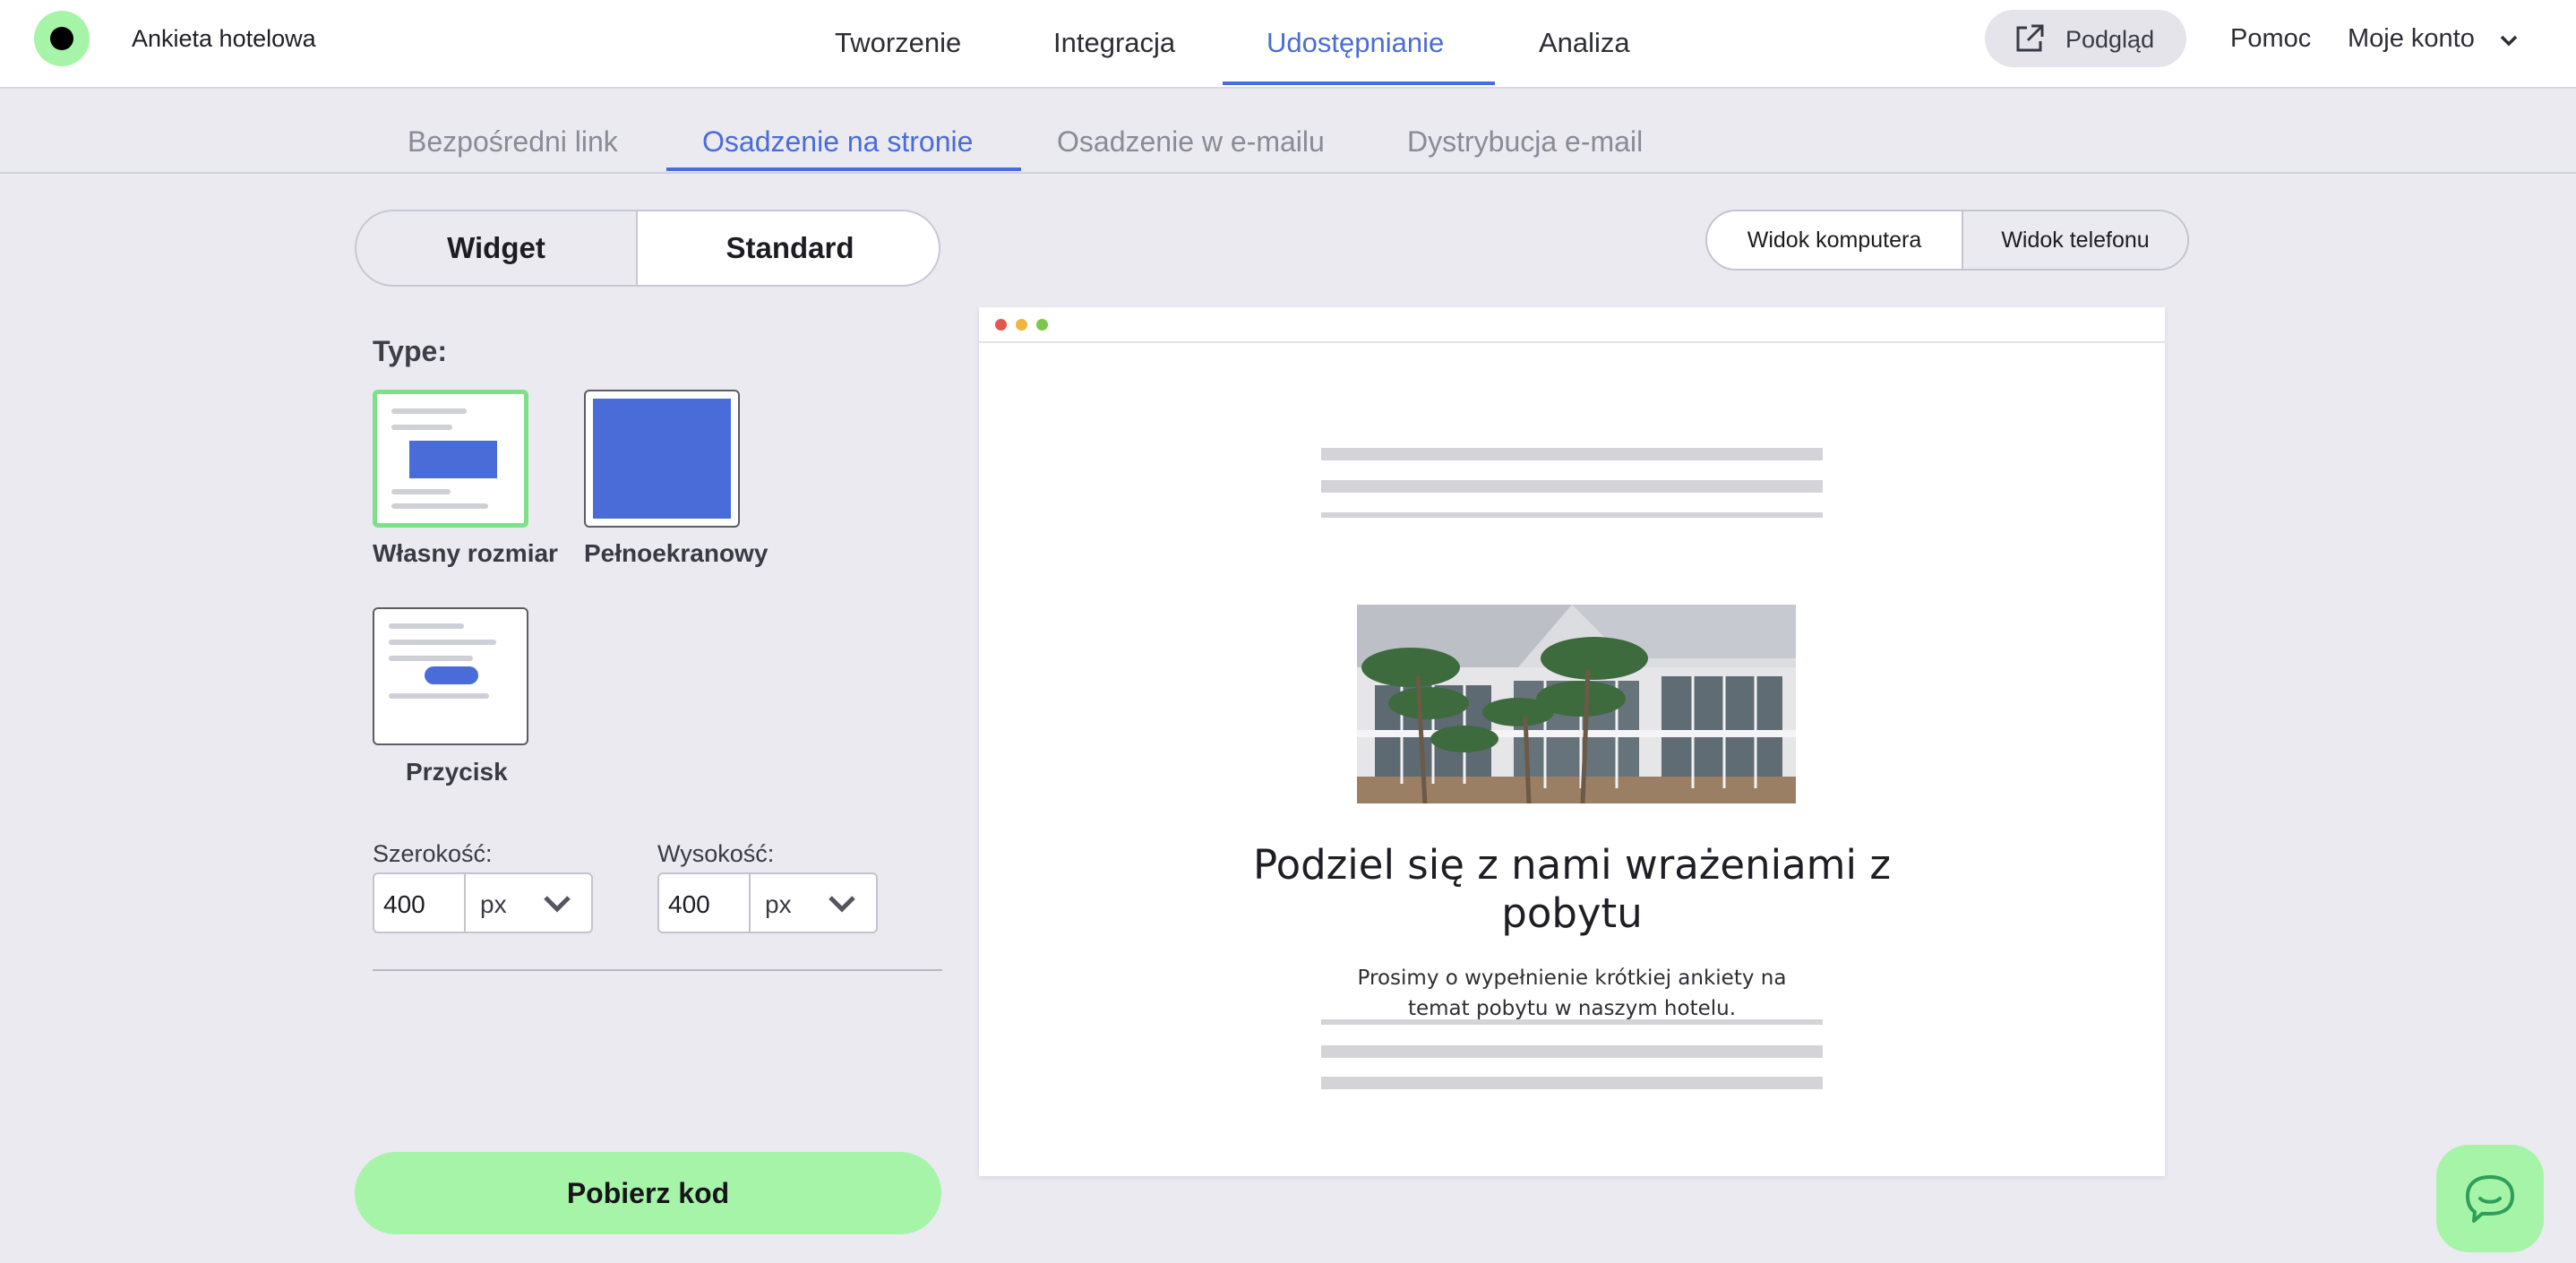  I want to click on browser-bar, so click(1572, 325).